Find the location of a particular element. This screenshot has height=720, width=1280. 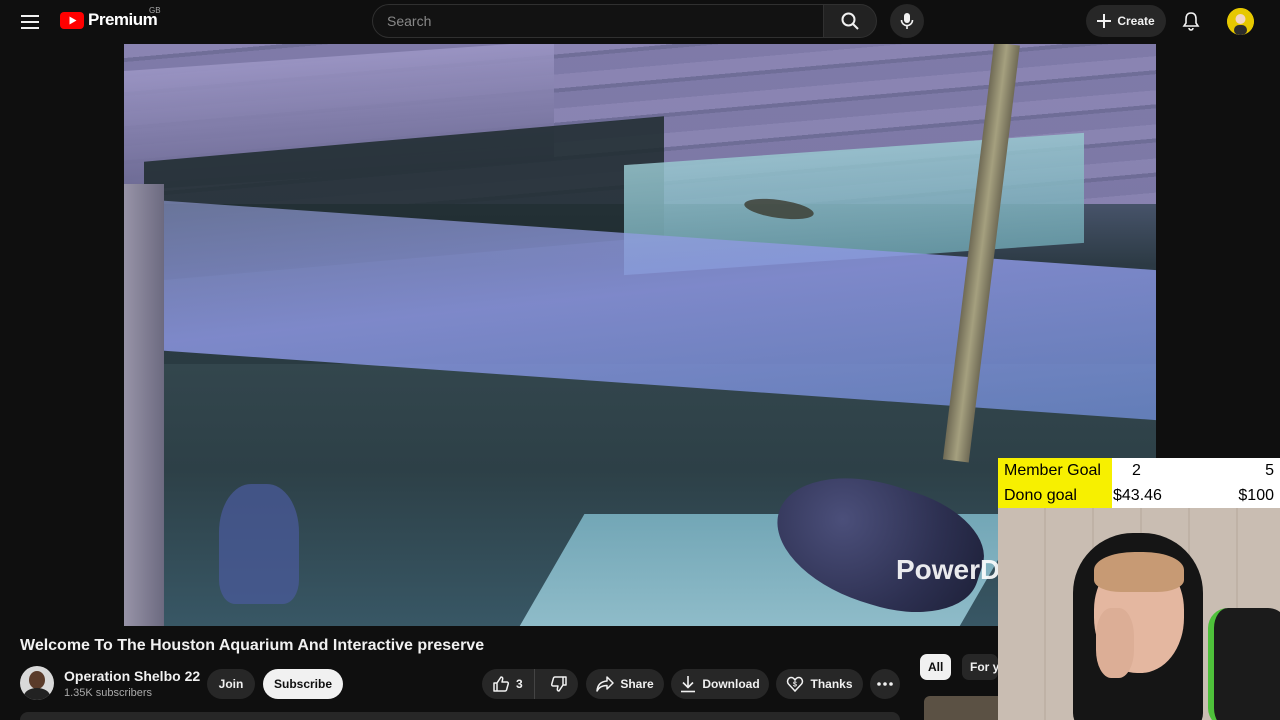

like-dislike-group: 3 is located at coordinates (530, 684).